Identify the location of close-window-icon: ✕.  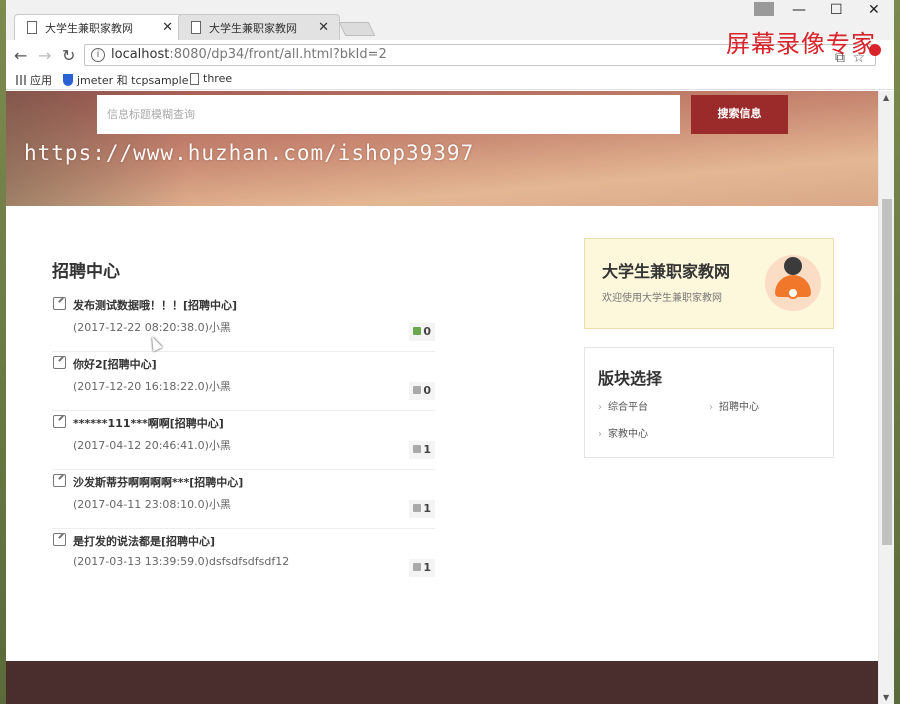
(874, 10).